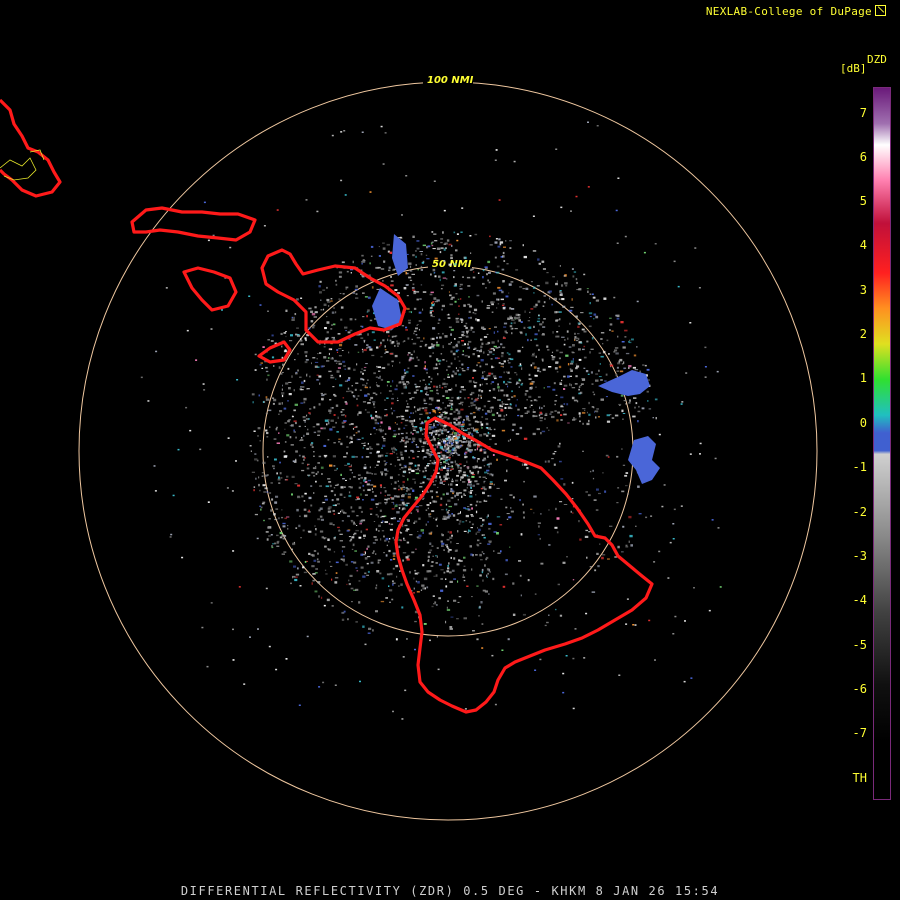 The width and height of the screenshot is (900, 900). What do you see at coordinates (859, 733) in the screenshot?
I see `colorbar-tick: -7` at bounding box center [859, 733].